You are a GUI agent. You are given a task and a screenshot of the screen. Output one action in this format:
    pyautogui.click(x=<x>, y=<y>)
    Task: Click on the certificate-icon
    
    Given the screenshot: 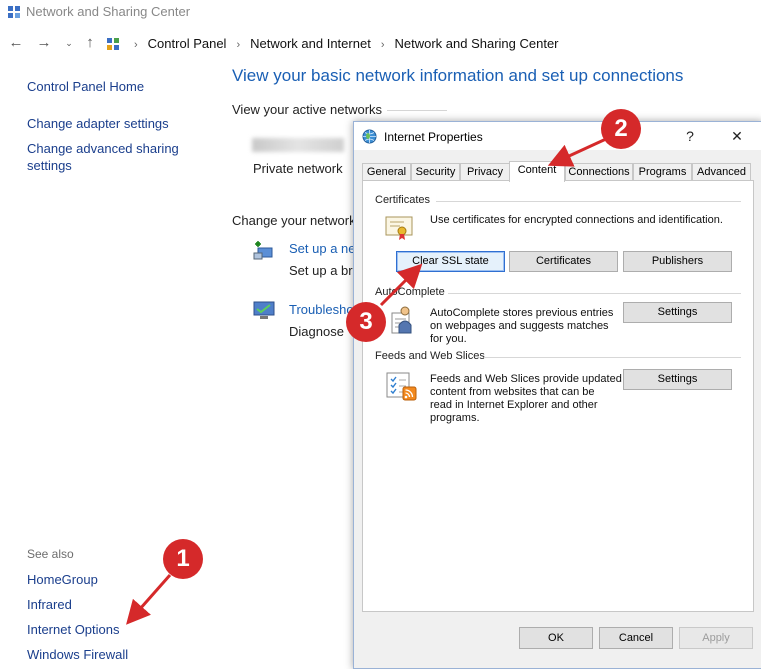 What is the action you would take?
    pyautogui.click(x=399, y=228)
    